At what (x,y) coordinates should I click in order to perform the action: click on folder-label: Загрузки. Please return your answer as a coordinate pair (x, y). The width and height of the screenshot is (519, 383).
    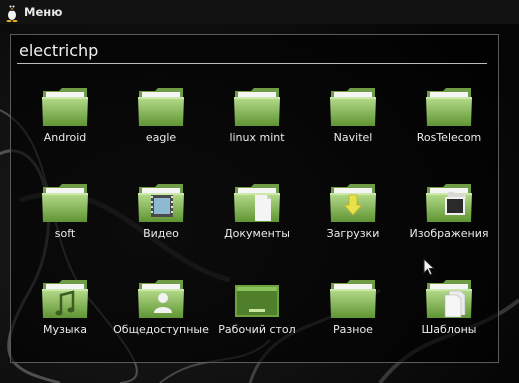
    Looking at the image, I should click on (353, 233).